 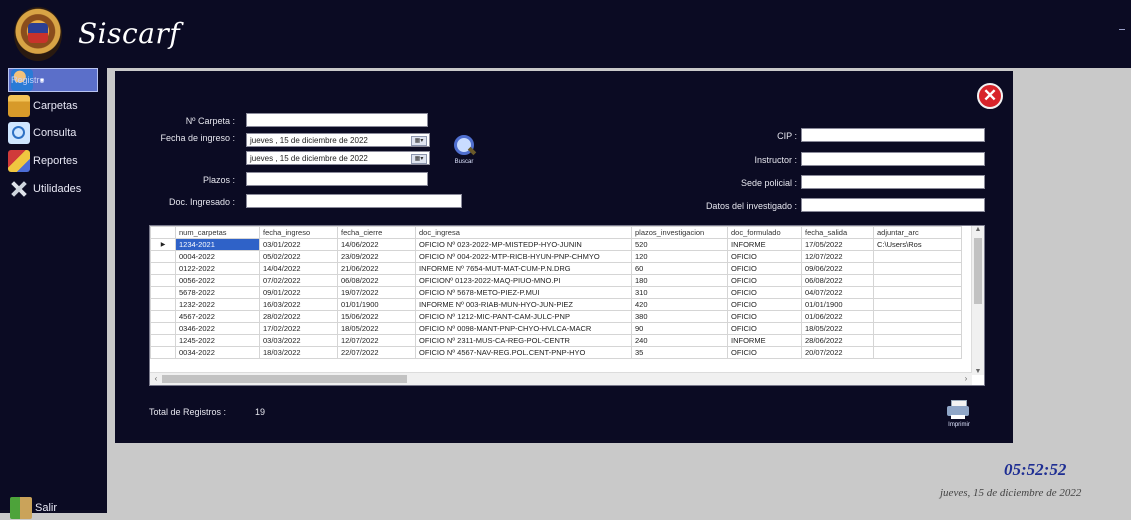 What do you see at coordinates (298, 328) in the screenshot?
I see `table-cell: 17/02/2022` at bounding box center [298, 328].